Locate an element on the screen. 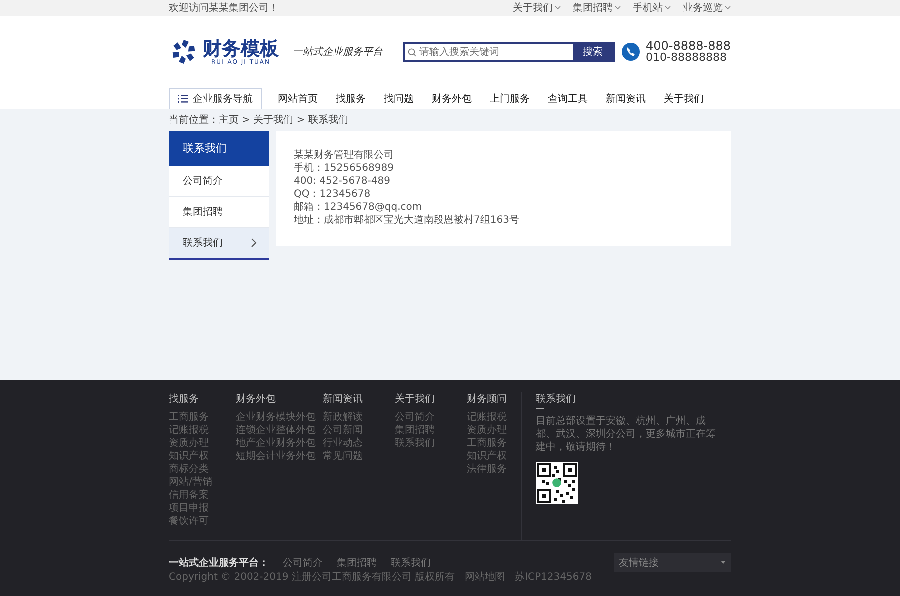 This screenshot has width=900, height=596. footer-column-title: 关于我们 is located at coordinates (415, 399).